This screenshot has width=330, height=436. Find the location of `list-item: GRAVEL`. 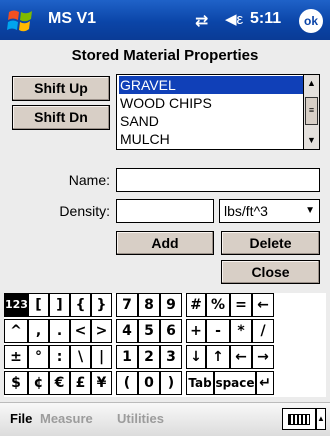

list-item: GRAVEL is located at coordinates (211, 85).